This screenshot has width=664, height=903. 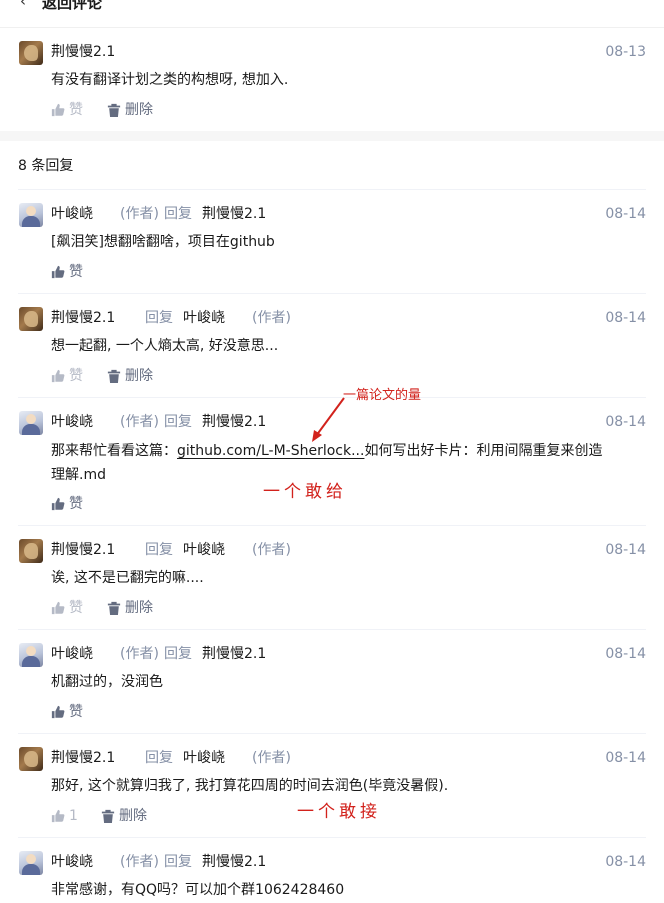 What do you see at coordinates (64, 816) in the screenshot?
I see `like-button: 1` at bounding box center [64, 816].